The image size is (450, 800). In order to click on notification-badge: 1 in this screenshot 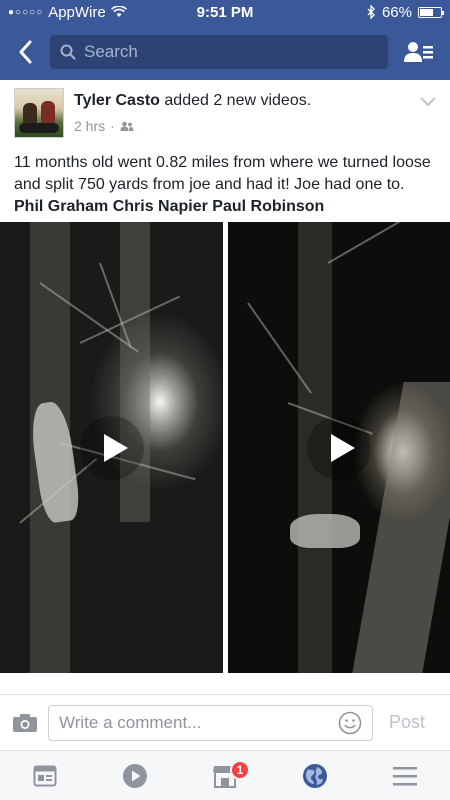, I will do `click(240, 770)`.